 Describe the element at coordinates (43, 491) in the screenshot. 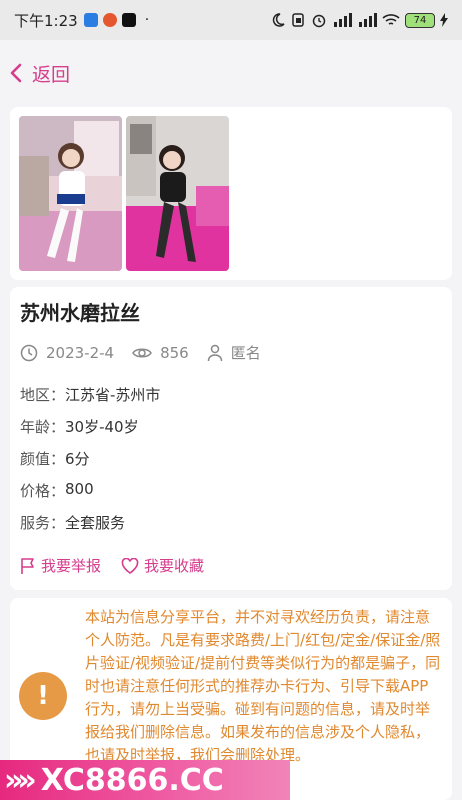

I see `field-label: 价格：` at that location.